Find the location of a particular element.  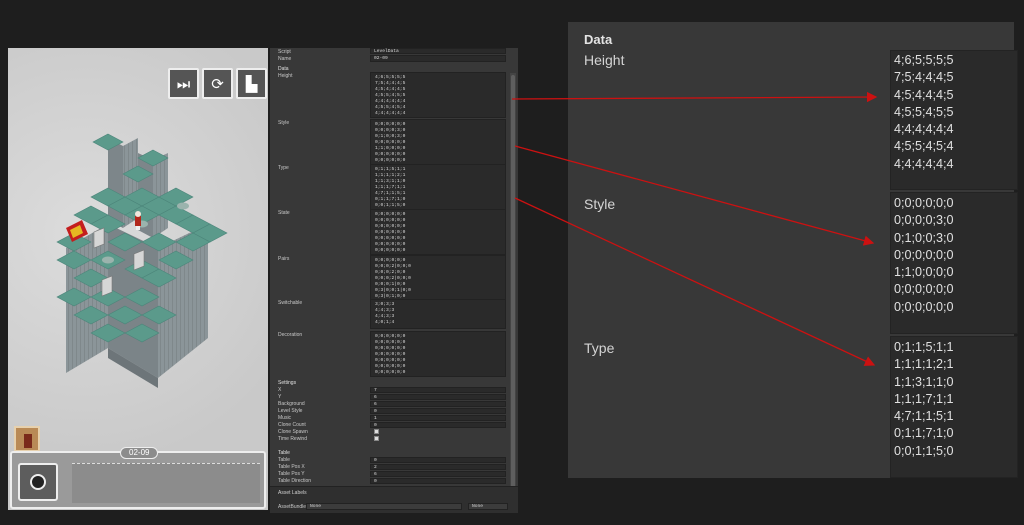

zoom-value-line: 0;0;1;1;5;0 is located at coordinates (924, 450).